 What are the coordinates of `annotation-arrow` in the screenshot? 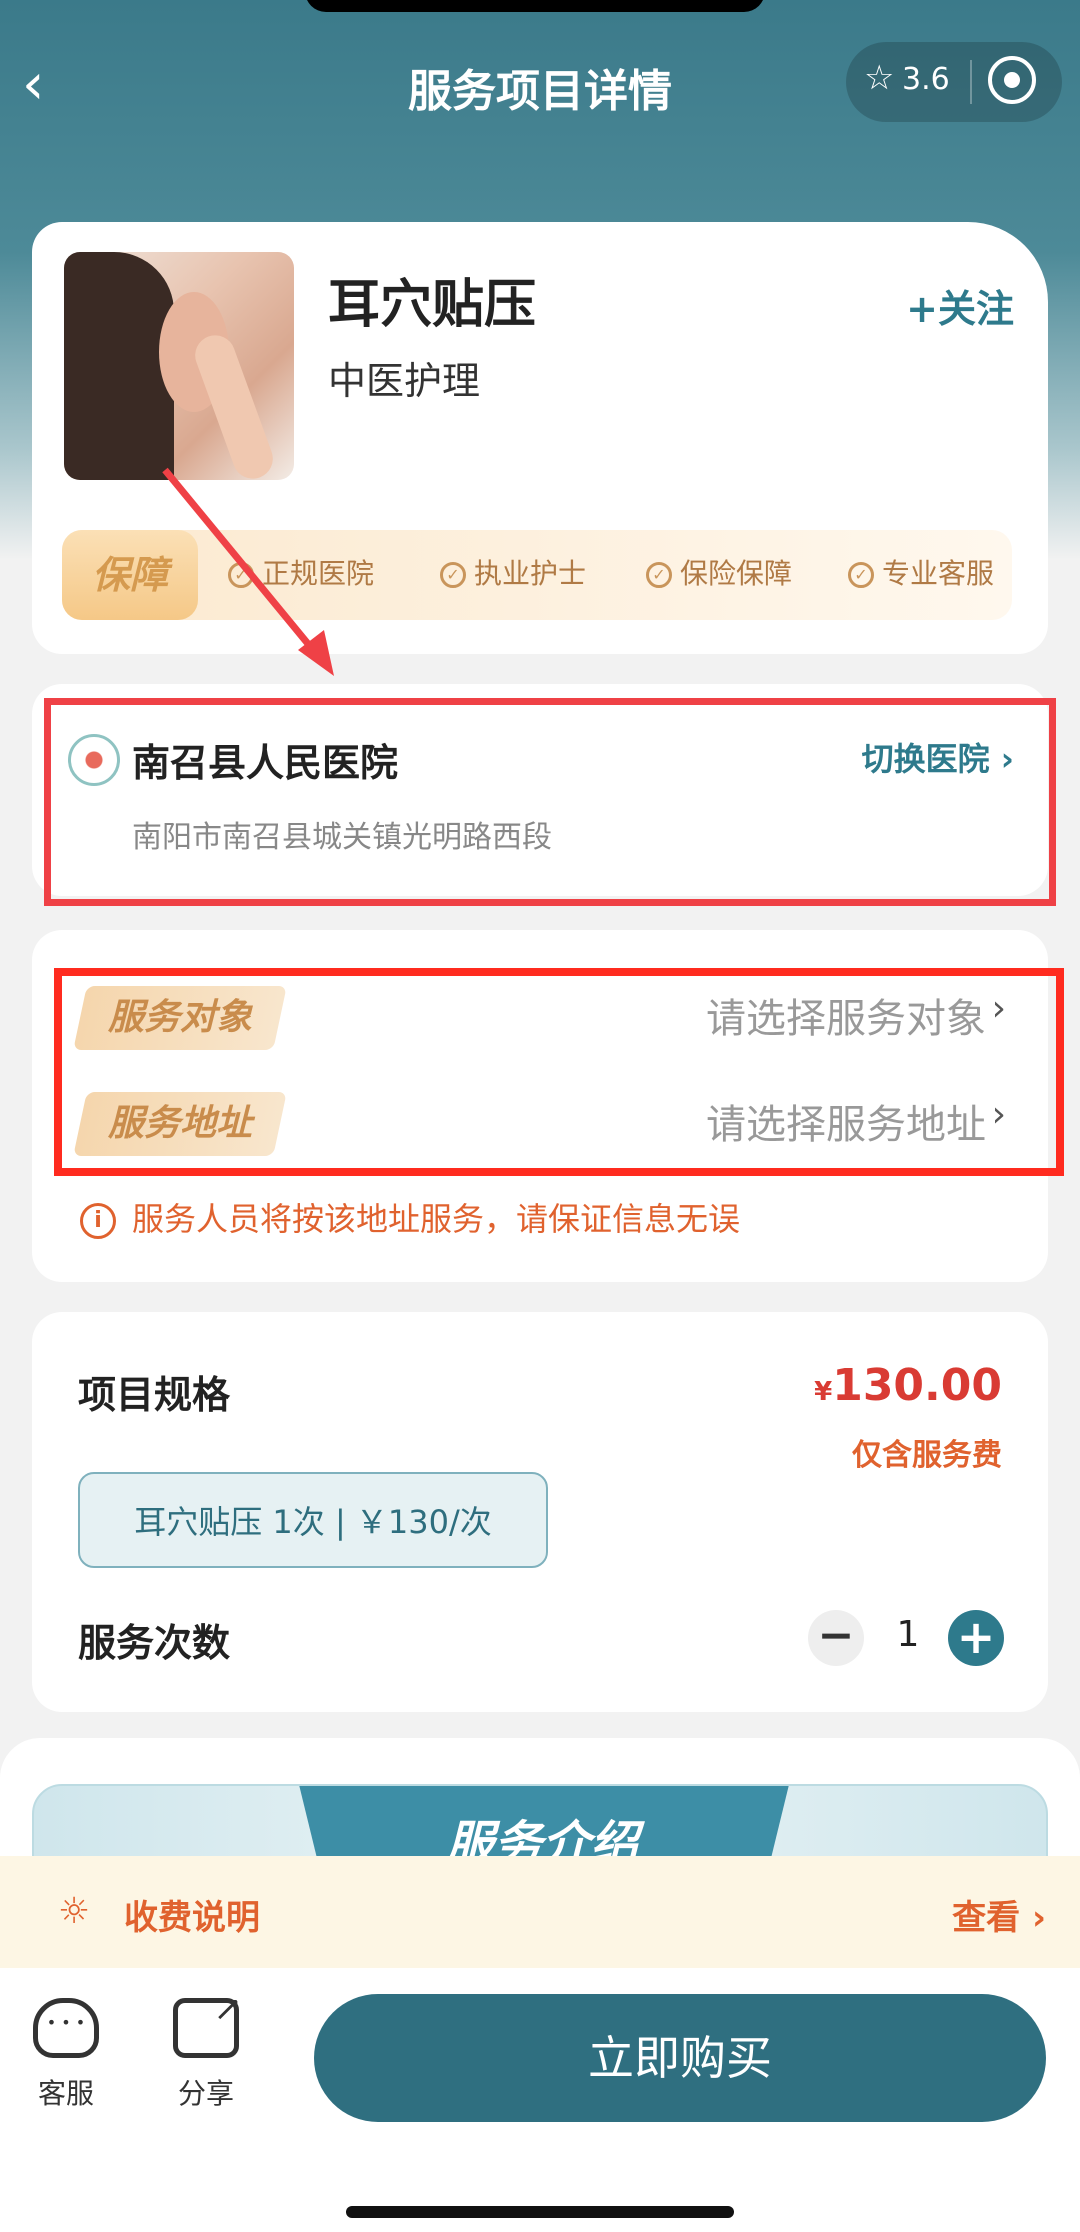 It's located at (248, 571).